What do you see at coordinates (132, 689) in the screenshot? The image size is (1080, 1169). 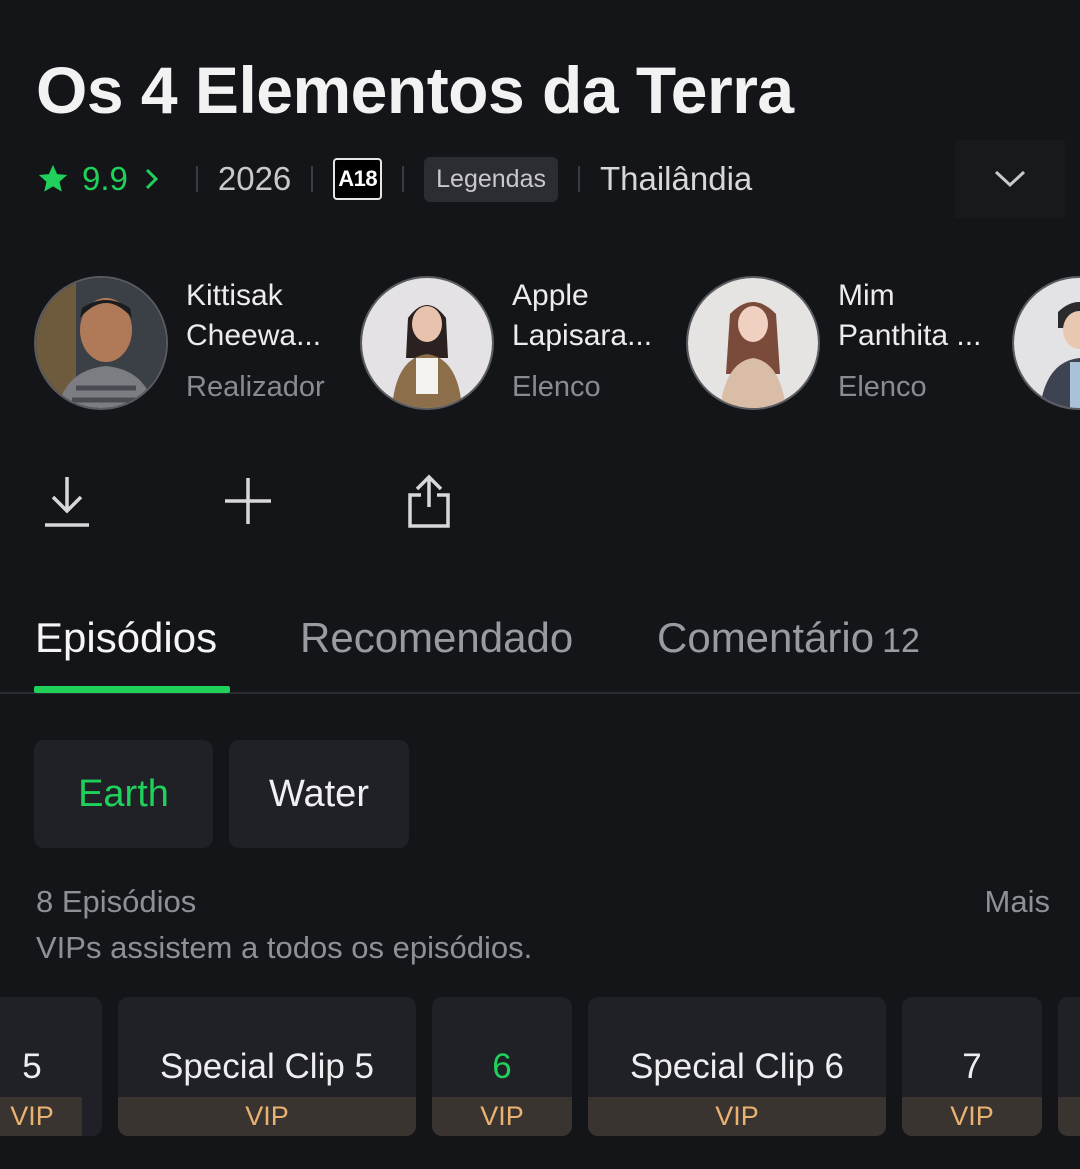 I see `active-tab-indicator` at bounding box center [132, 689].